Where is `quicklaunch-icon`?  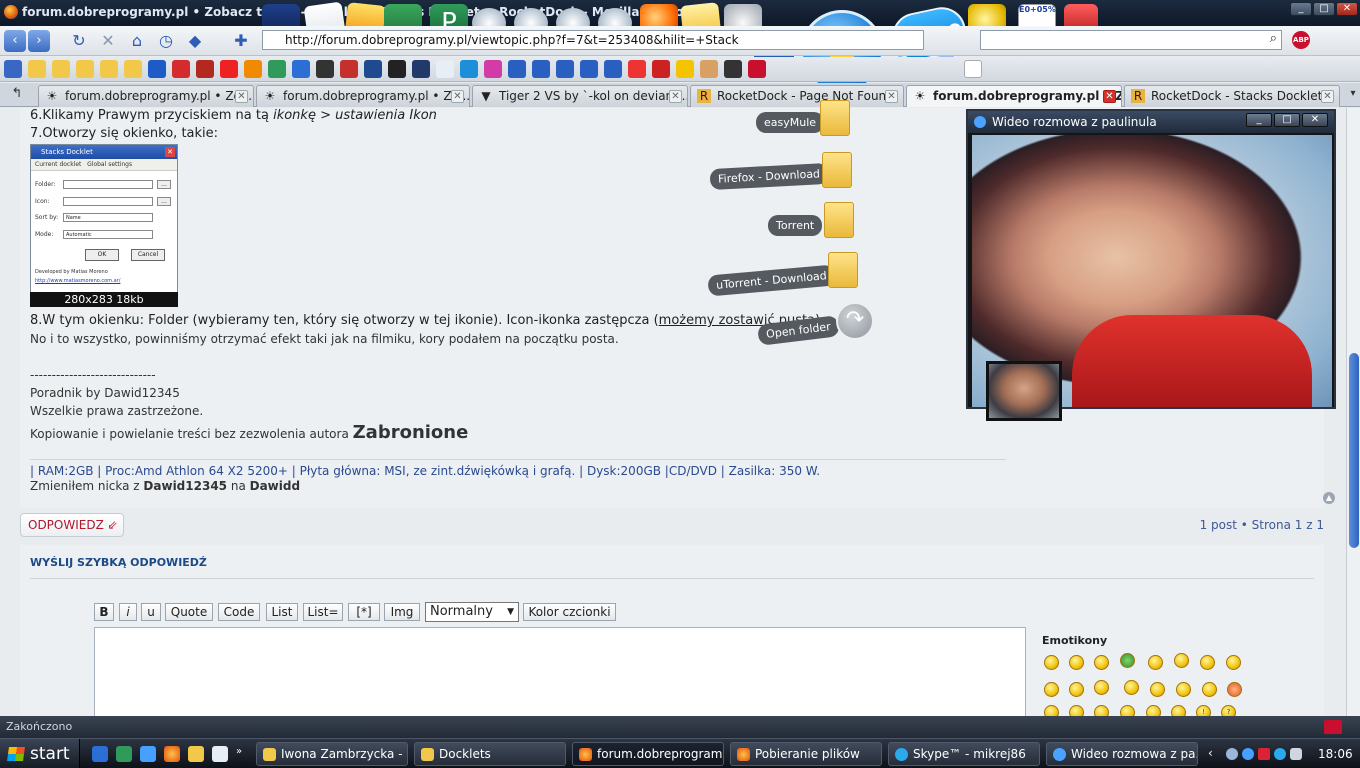 quicklaunch-icon is located at coordinates (220, 754).